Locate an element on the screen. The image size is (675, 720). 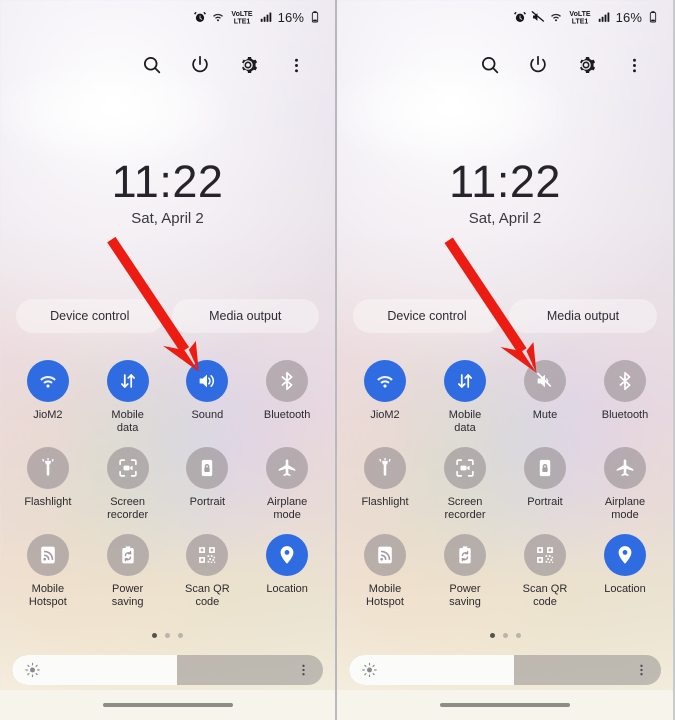
screen-record-icon is located at coordinates (465, 468).